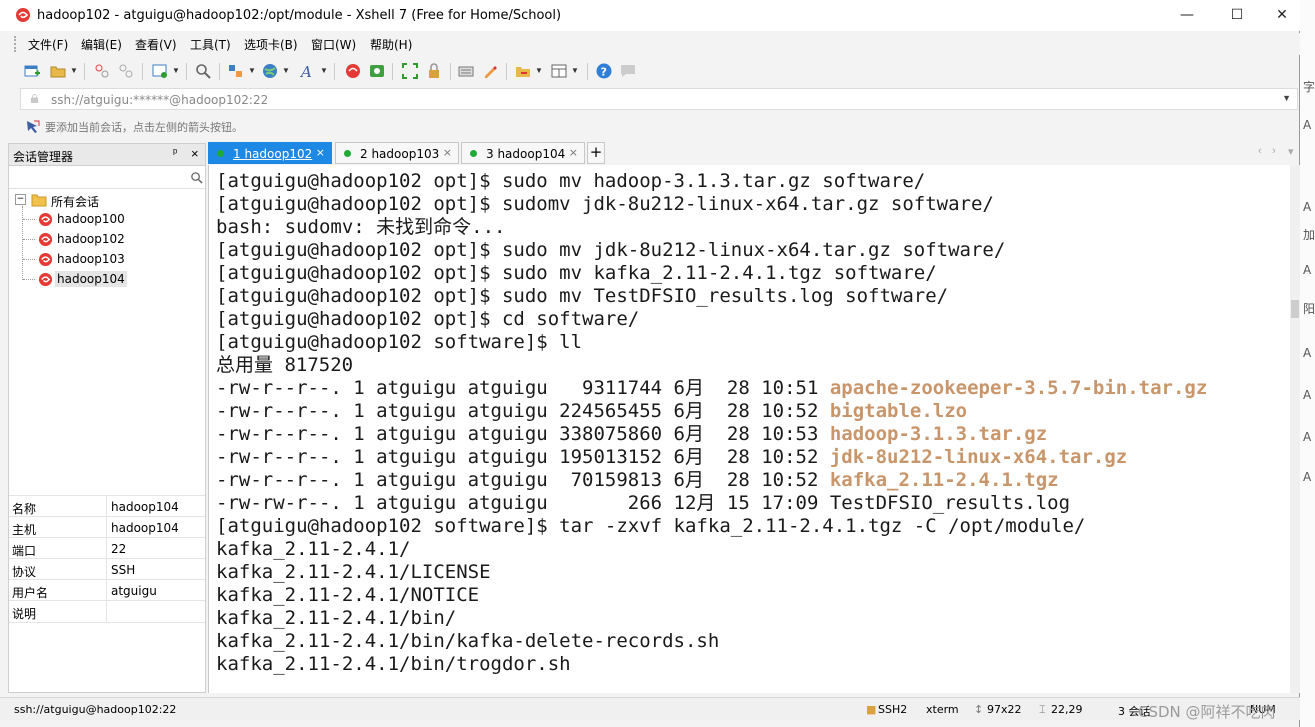 This screenshot has width=1315, height=727. What do you see at coordinates (1187, 15) in the screenshot?
I see `minimize-button: —` at bounding box center [1187, 15].